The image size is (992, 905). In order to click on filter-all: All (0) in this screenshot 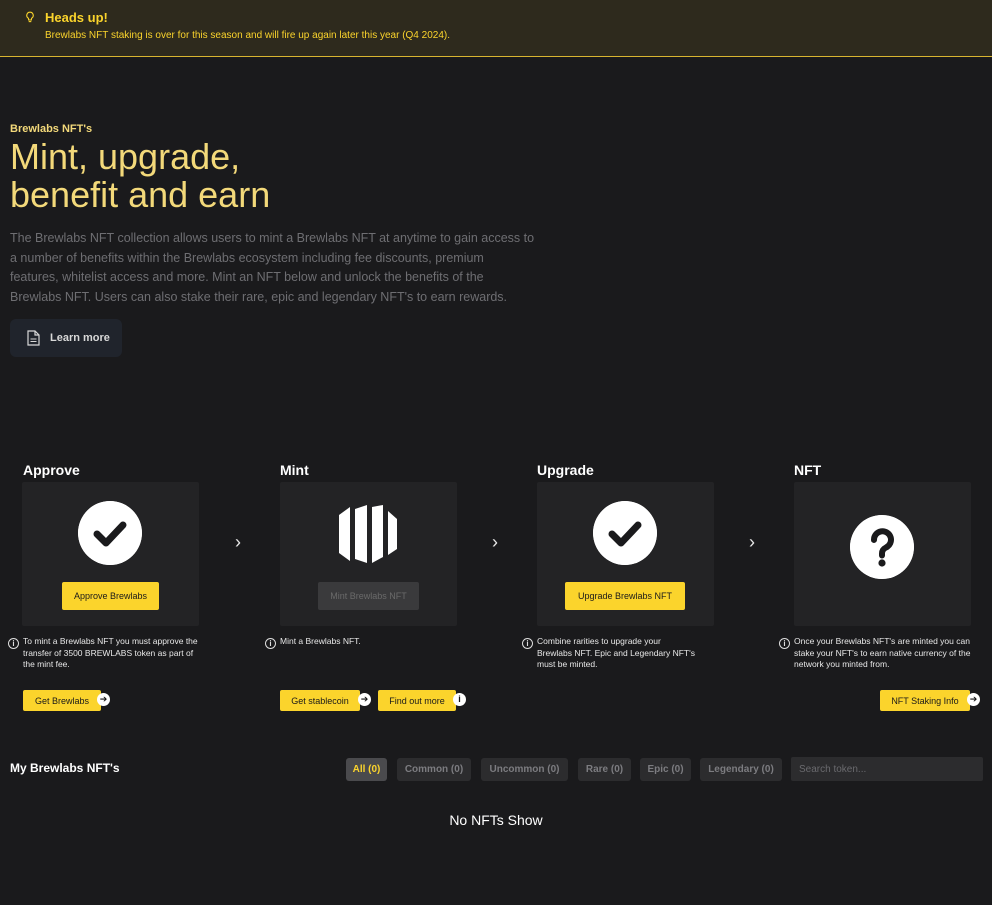, I will do `click(366, 769)`.